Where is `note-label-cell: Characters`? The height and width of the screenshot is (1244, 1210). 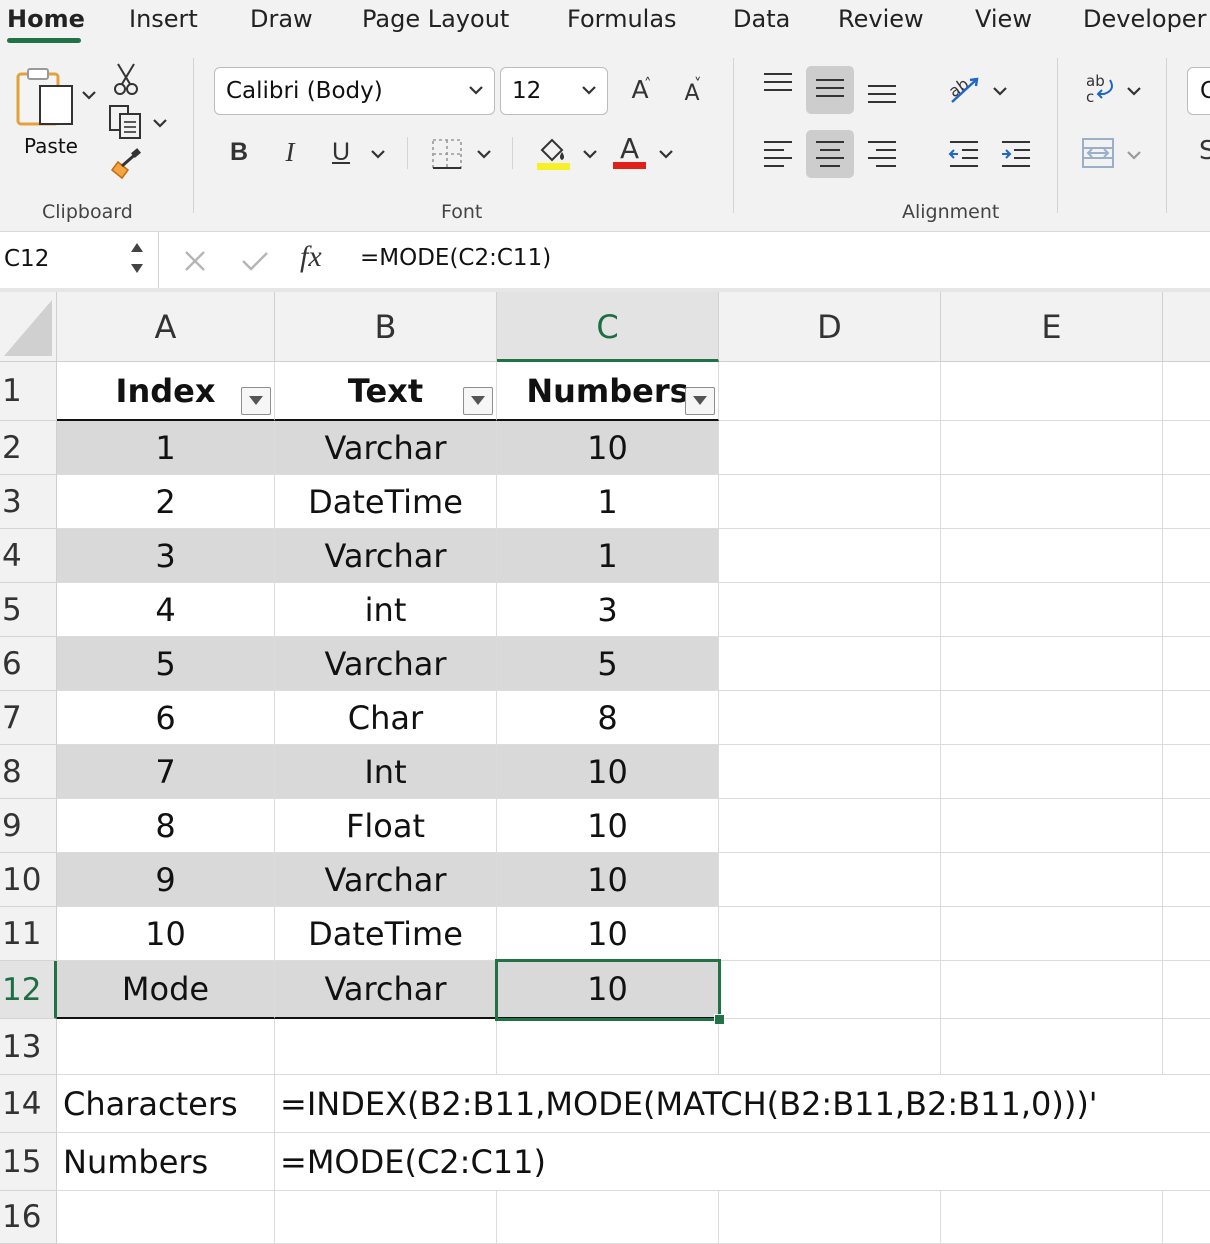 note-label-cell: Characters is located at coordinates (166, 1104).